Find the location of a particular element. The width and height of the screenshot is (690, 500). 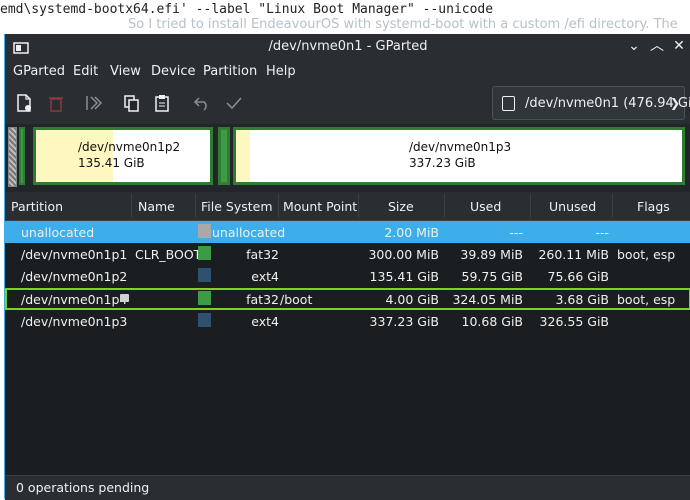

menu-partition: Partition is located at coordinates (230, 71).